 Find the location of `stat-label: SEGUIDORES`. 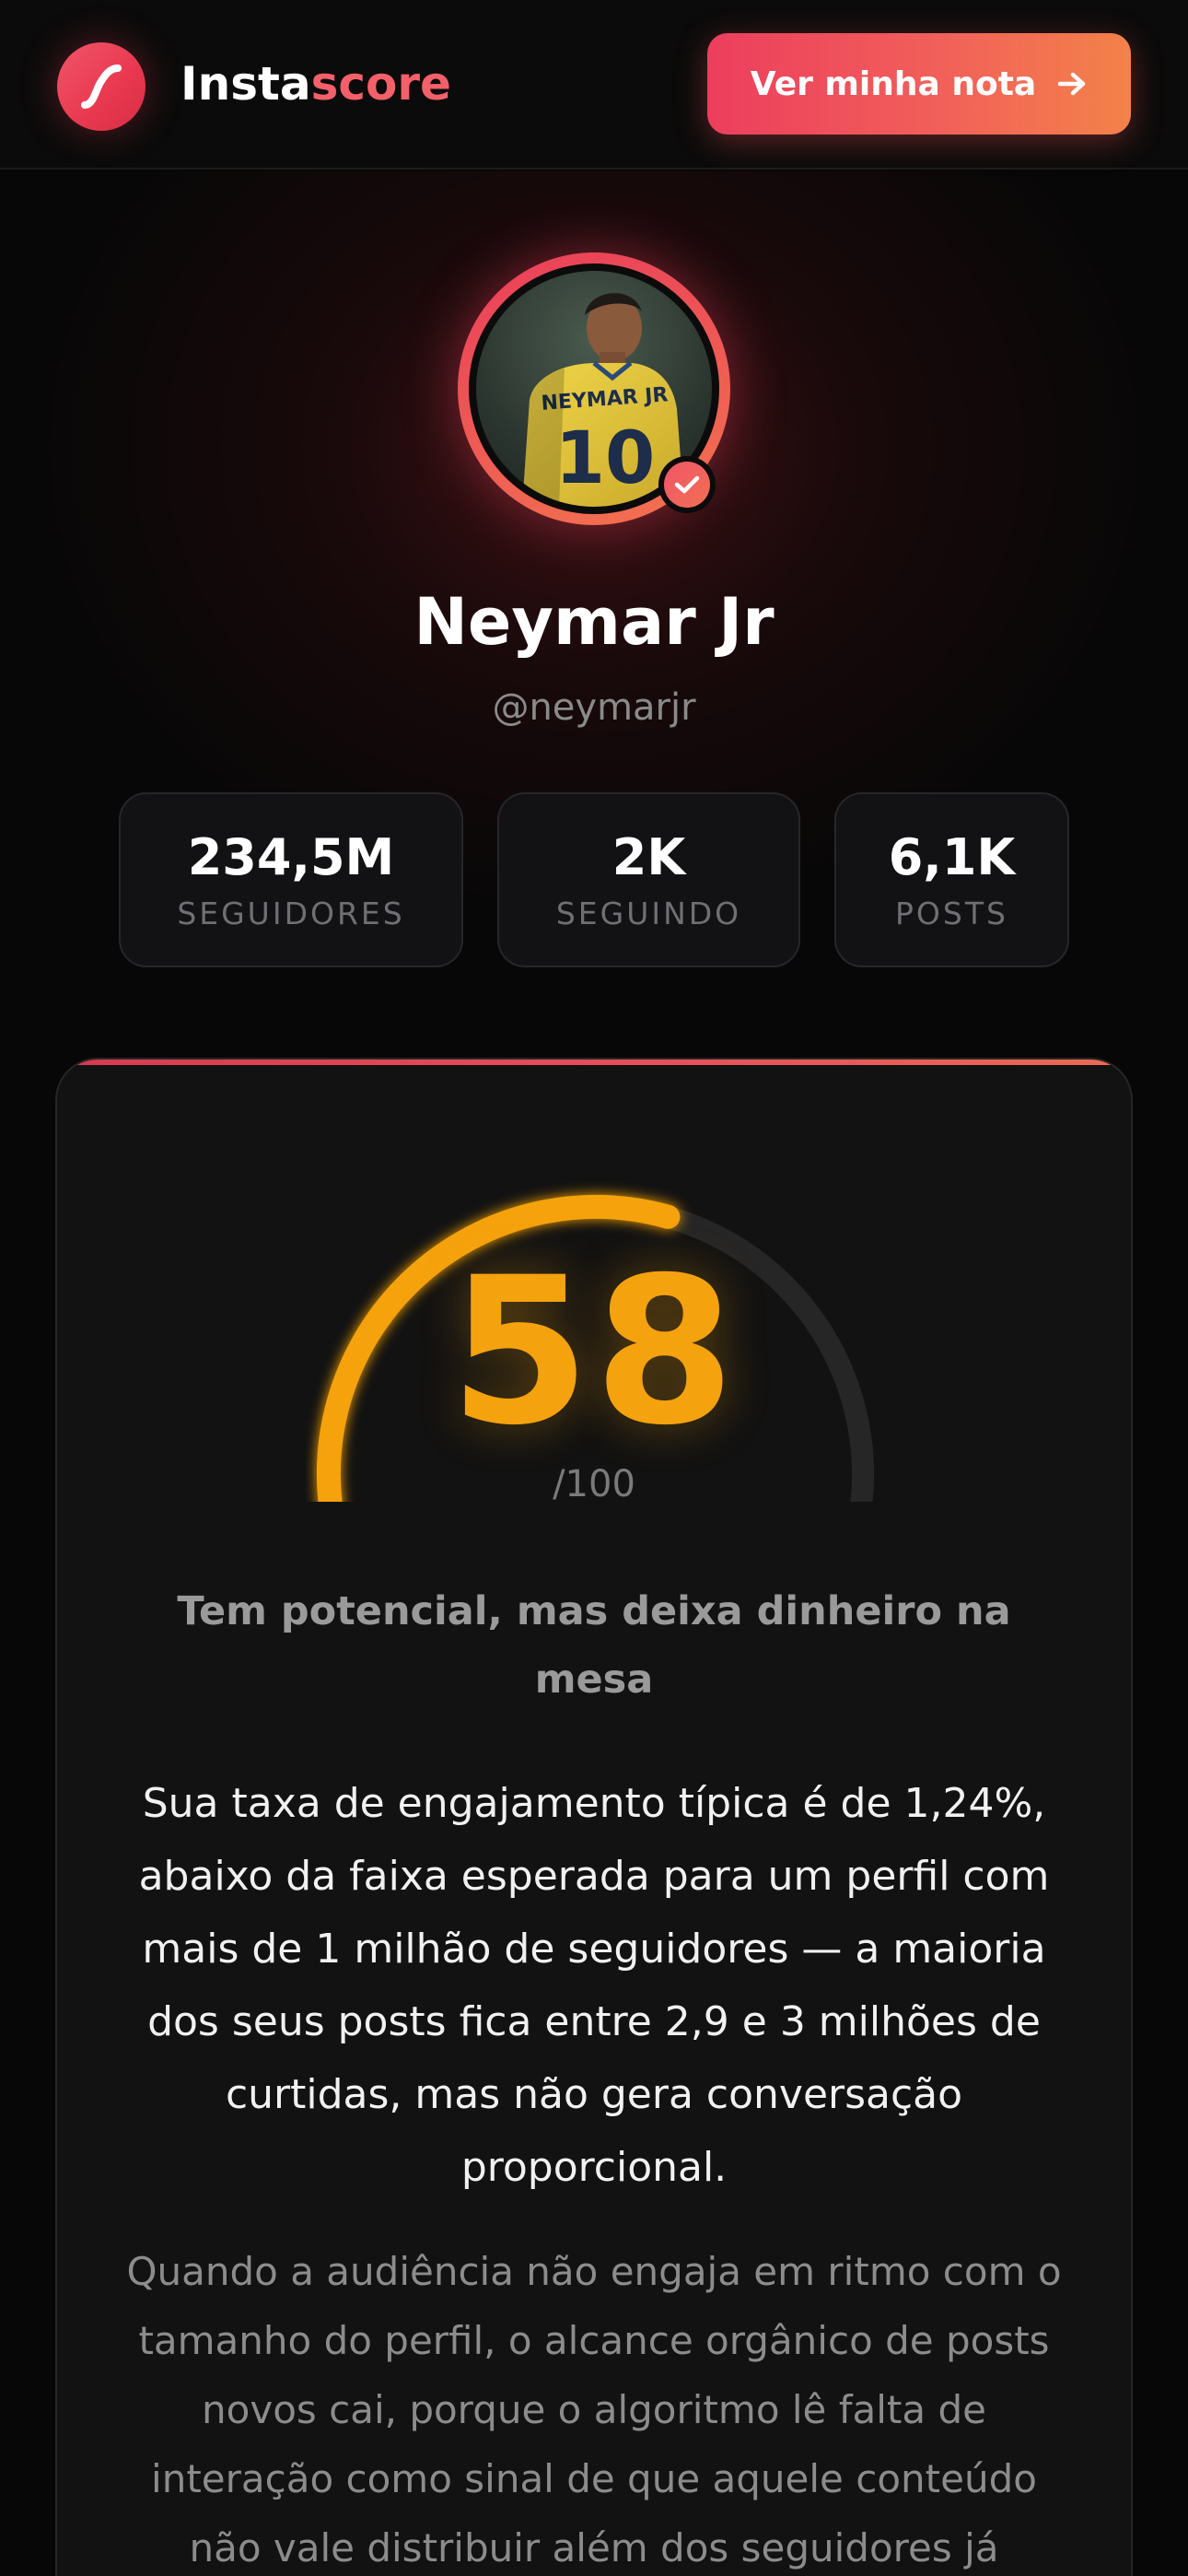

stat-label: SEGUIDORES is located at coordinates (291, 913).